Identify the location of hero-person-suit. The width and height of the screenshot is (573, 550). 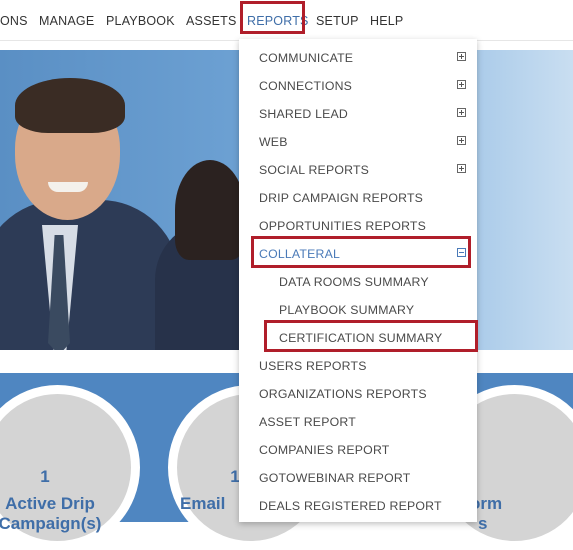
(90, 275).